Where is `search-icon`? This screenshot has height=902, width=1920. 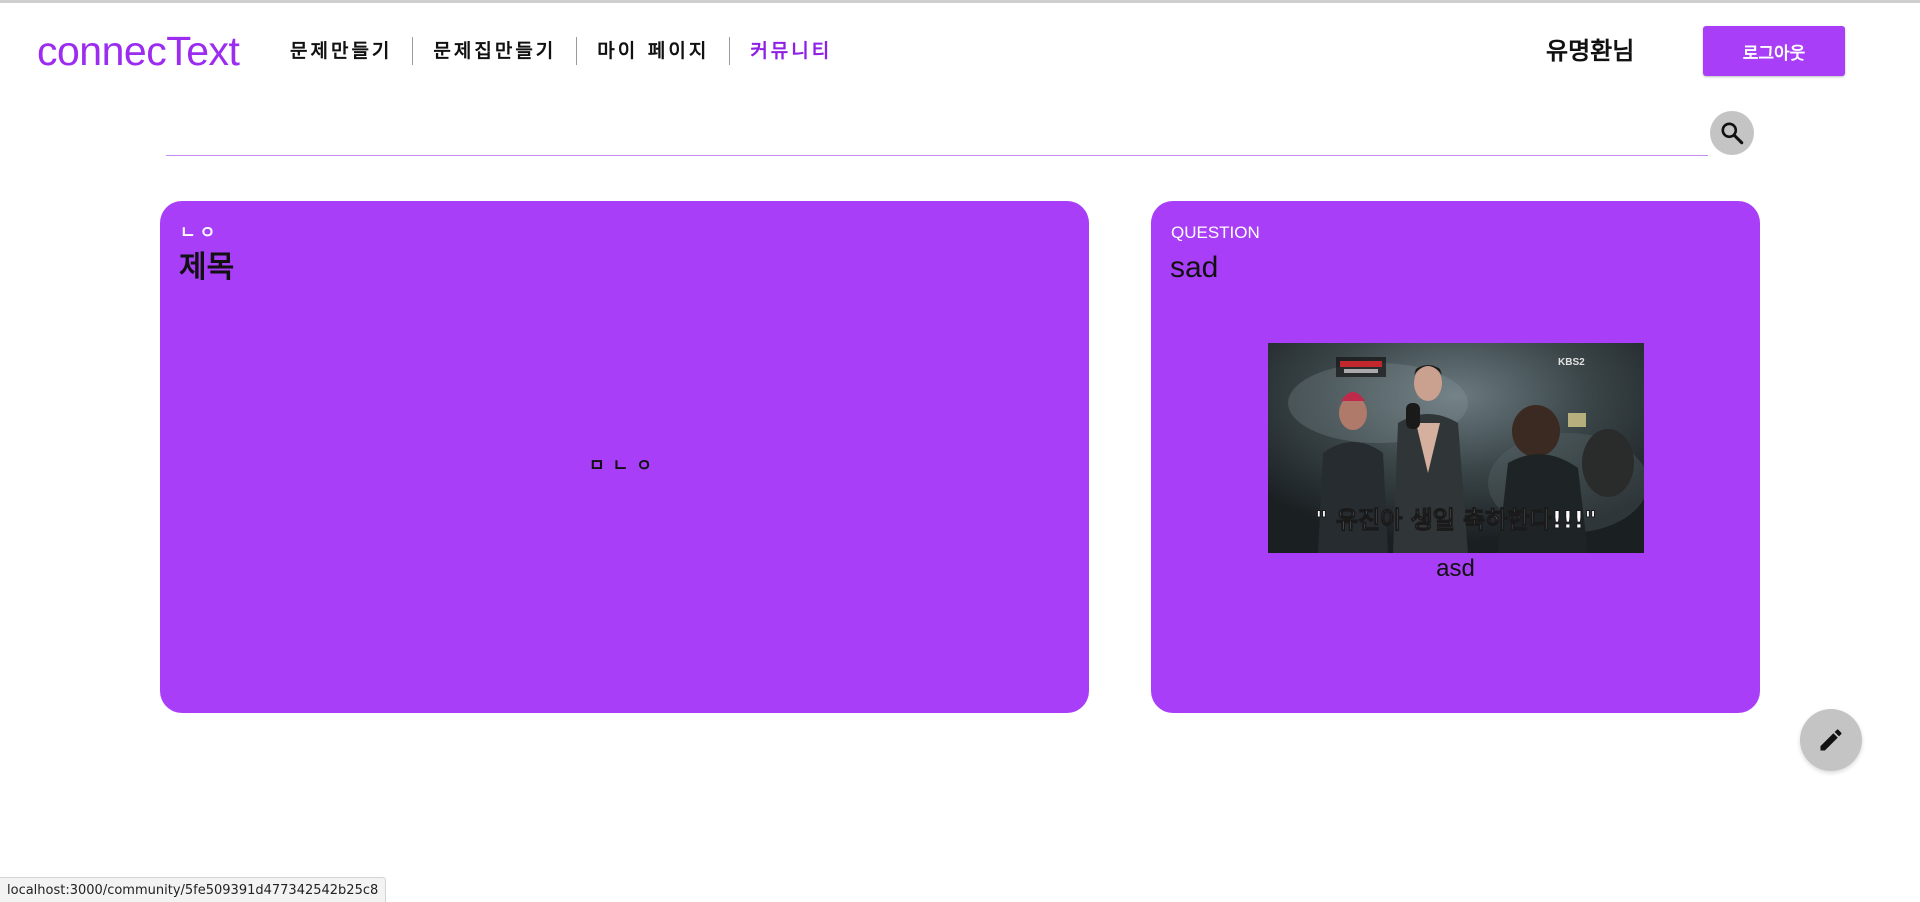 search-icon is located at coordinates (1732, 133).